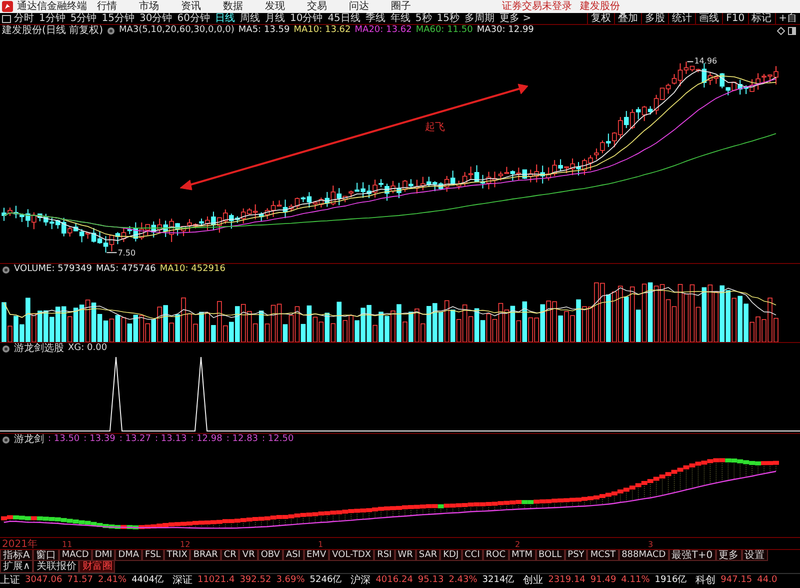 This screenshot has width=800, height=588. What do you see at coordinates (118, 18) in the screenshot?
I see `period-tab: 15分钟` at bounding box center [118, 18].